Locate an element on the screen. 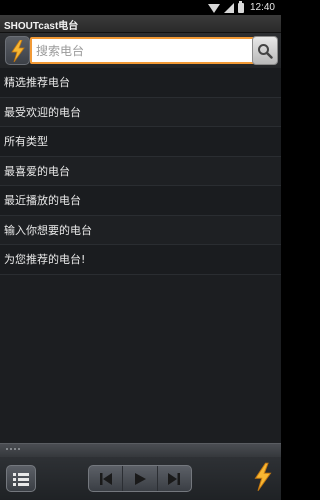 This screenshot has height=500, width=320. menu-item-label: 为您推荐的电台! is located at coordinates (45, 260).